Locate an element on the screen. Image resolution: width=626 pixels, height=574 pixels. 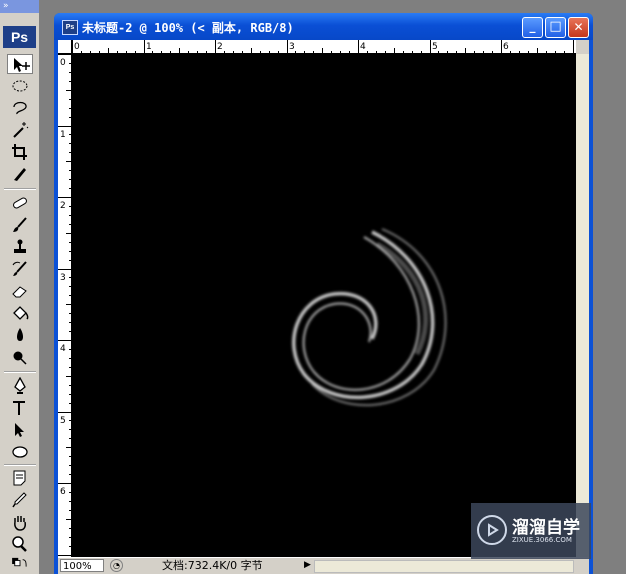
magic-wand-icon is located at coordinates (20, 130).